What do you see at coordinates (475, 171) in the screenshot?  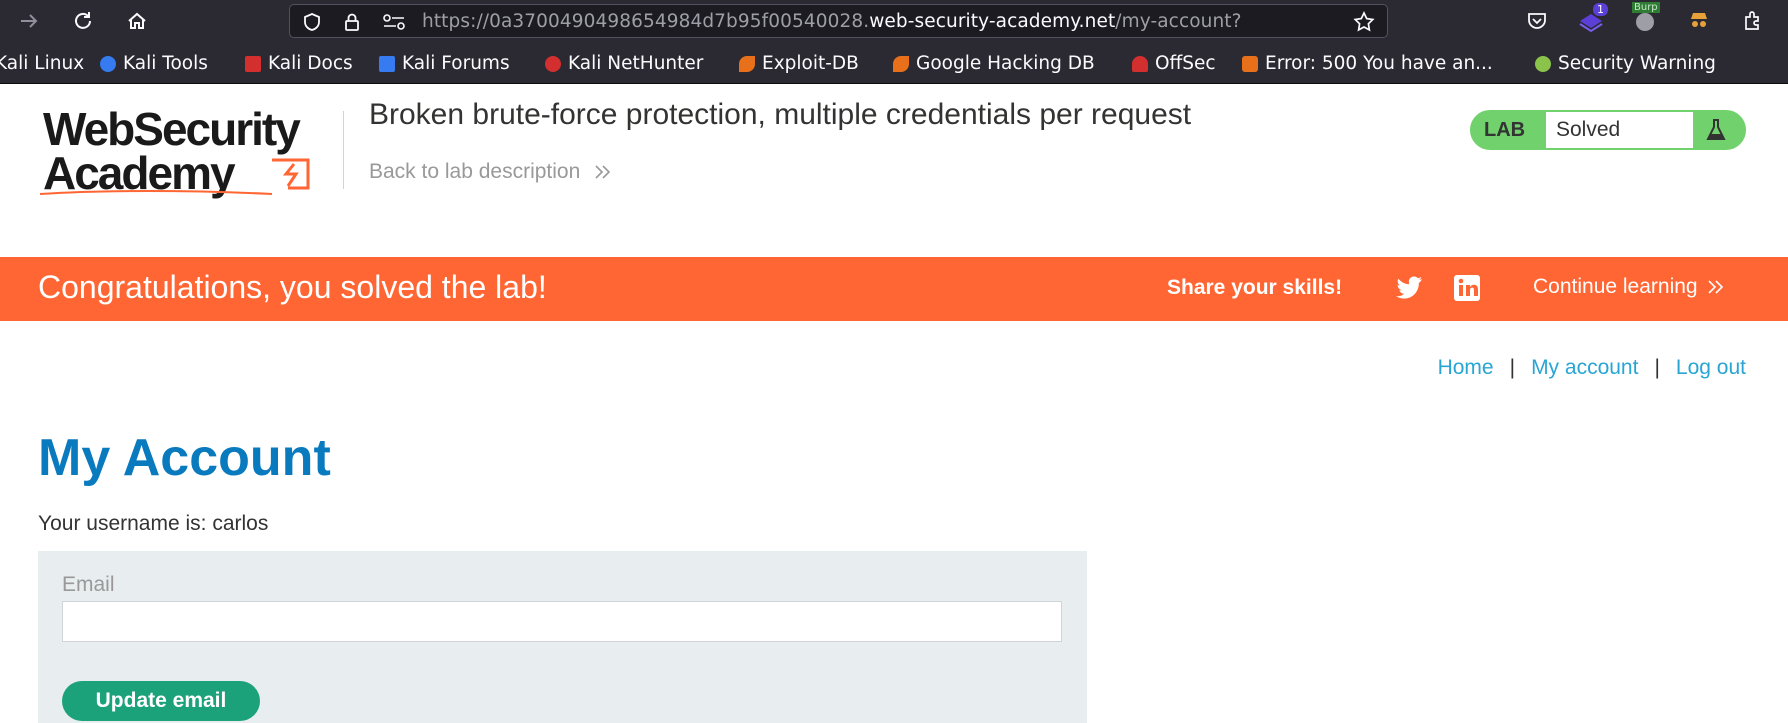 I see `back-link-label: Back to lab description` at bounding box center [475, 171].